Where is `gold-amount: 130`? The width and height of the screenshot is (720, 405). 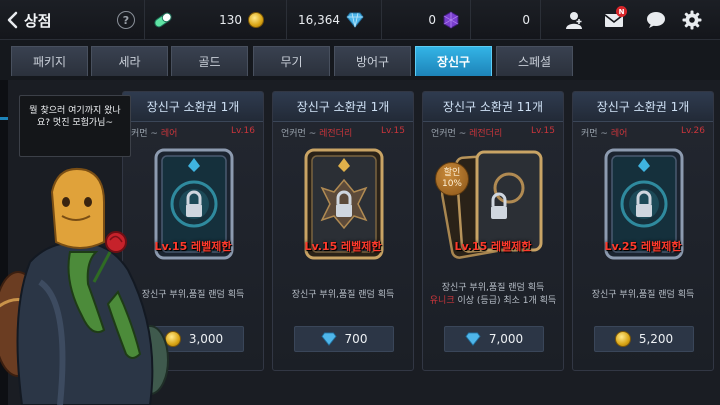
gold-amount: 130 is located at coordinates (230, 20).